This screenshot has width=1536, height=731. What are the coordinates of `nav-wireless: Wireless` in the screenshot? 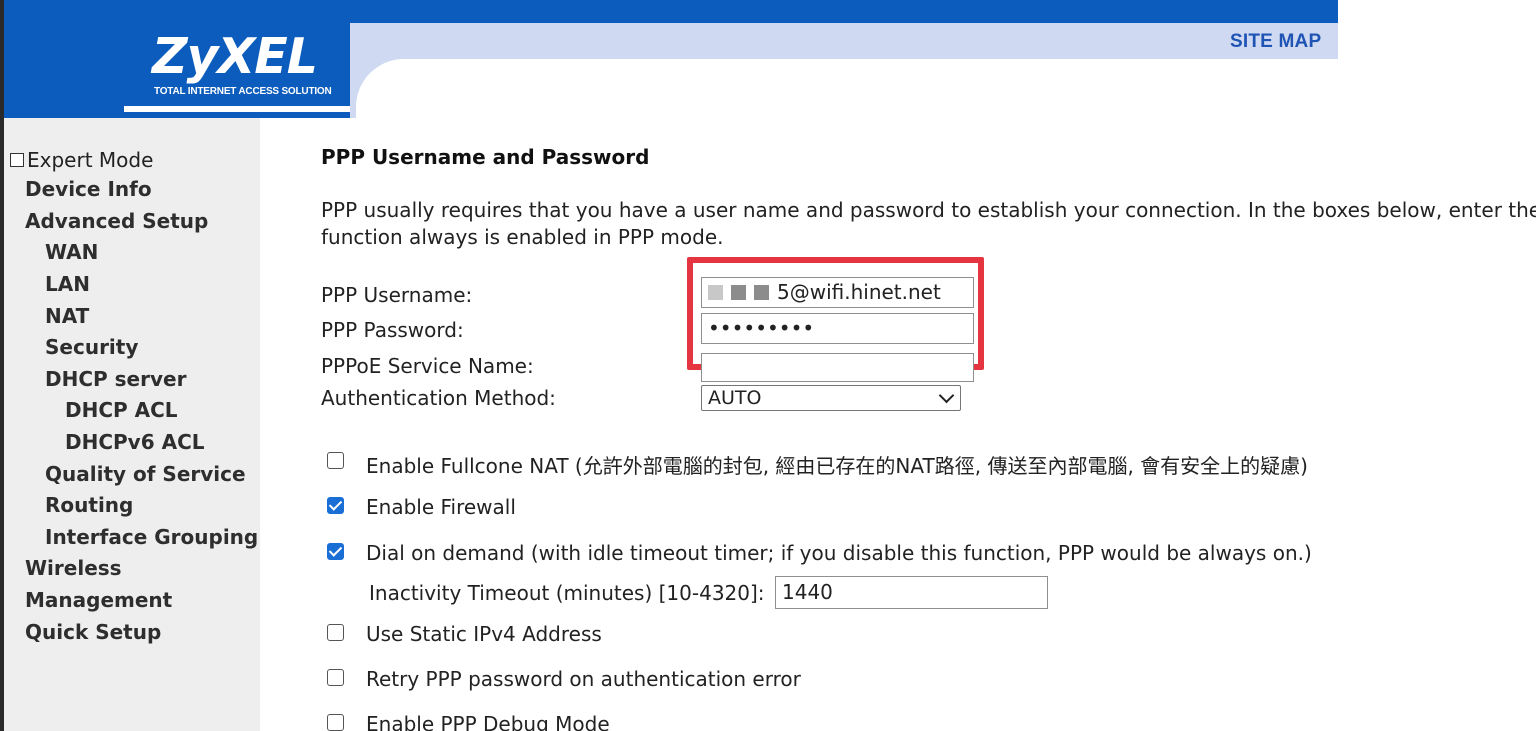 It's located at (73, 568).